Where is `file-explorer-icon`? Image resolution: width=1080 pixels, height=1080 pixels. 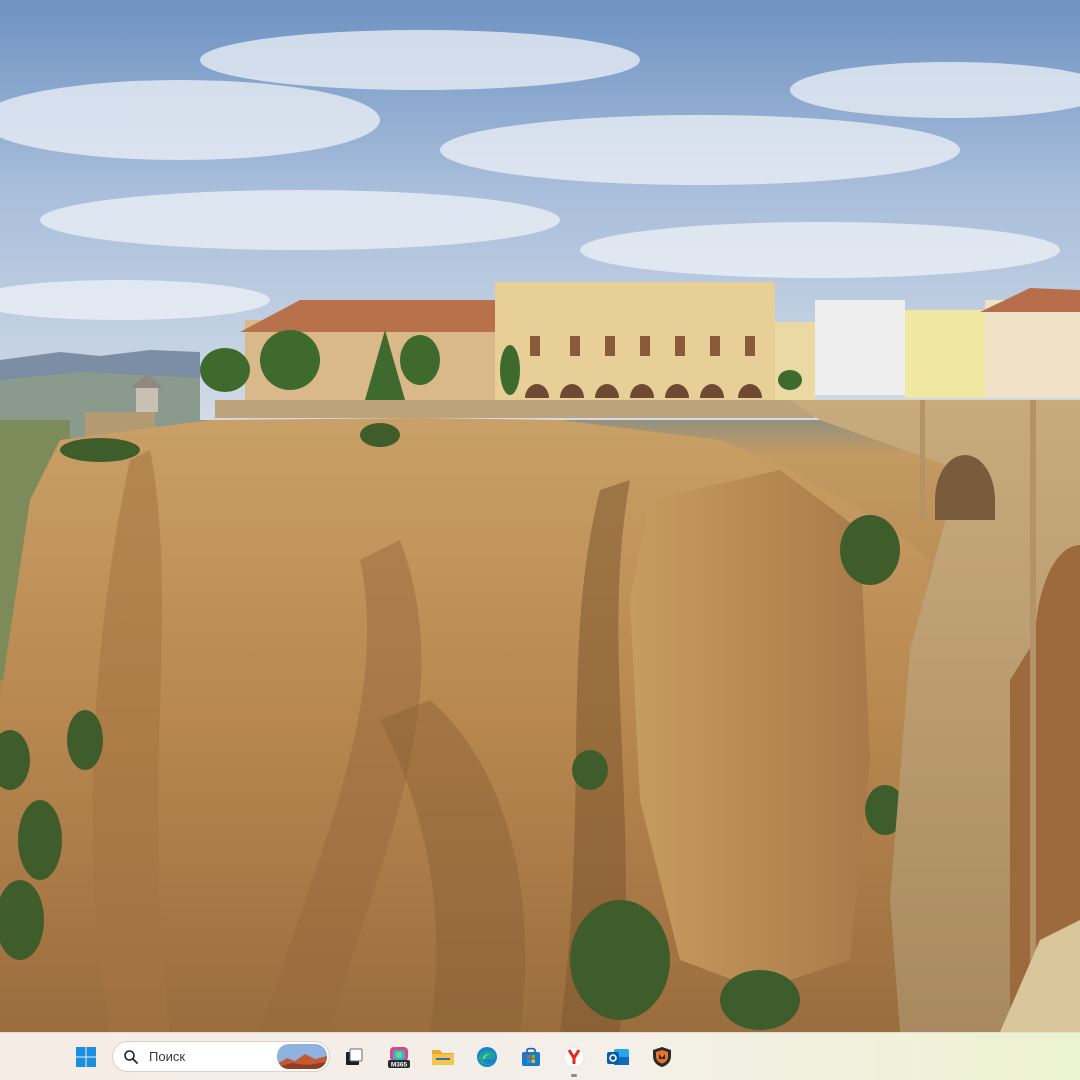
file-explorer-icon is located at coordinates (443, 1057).